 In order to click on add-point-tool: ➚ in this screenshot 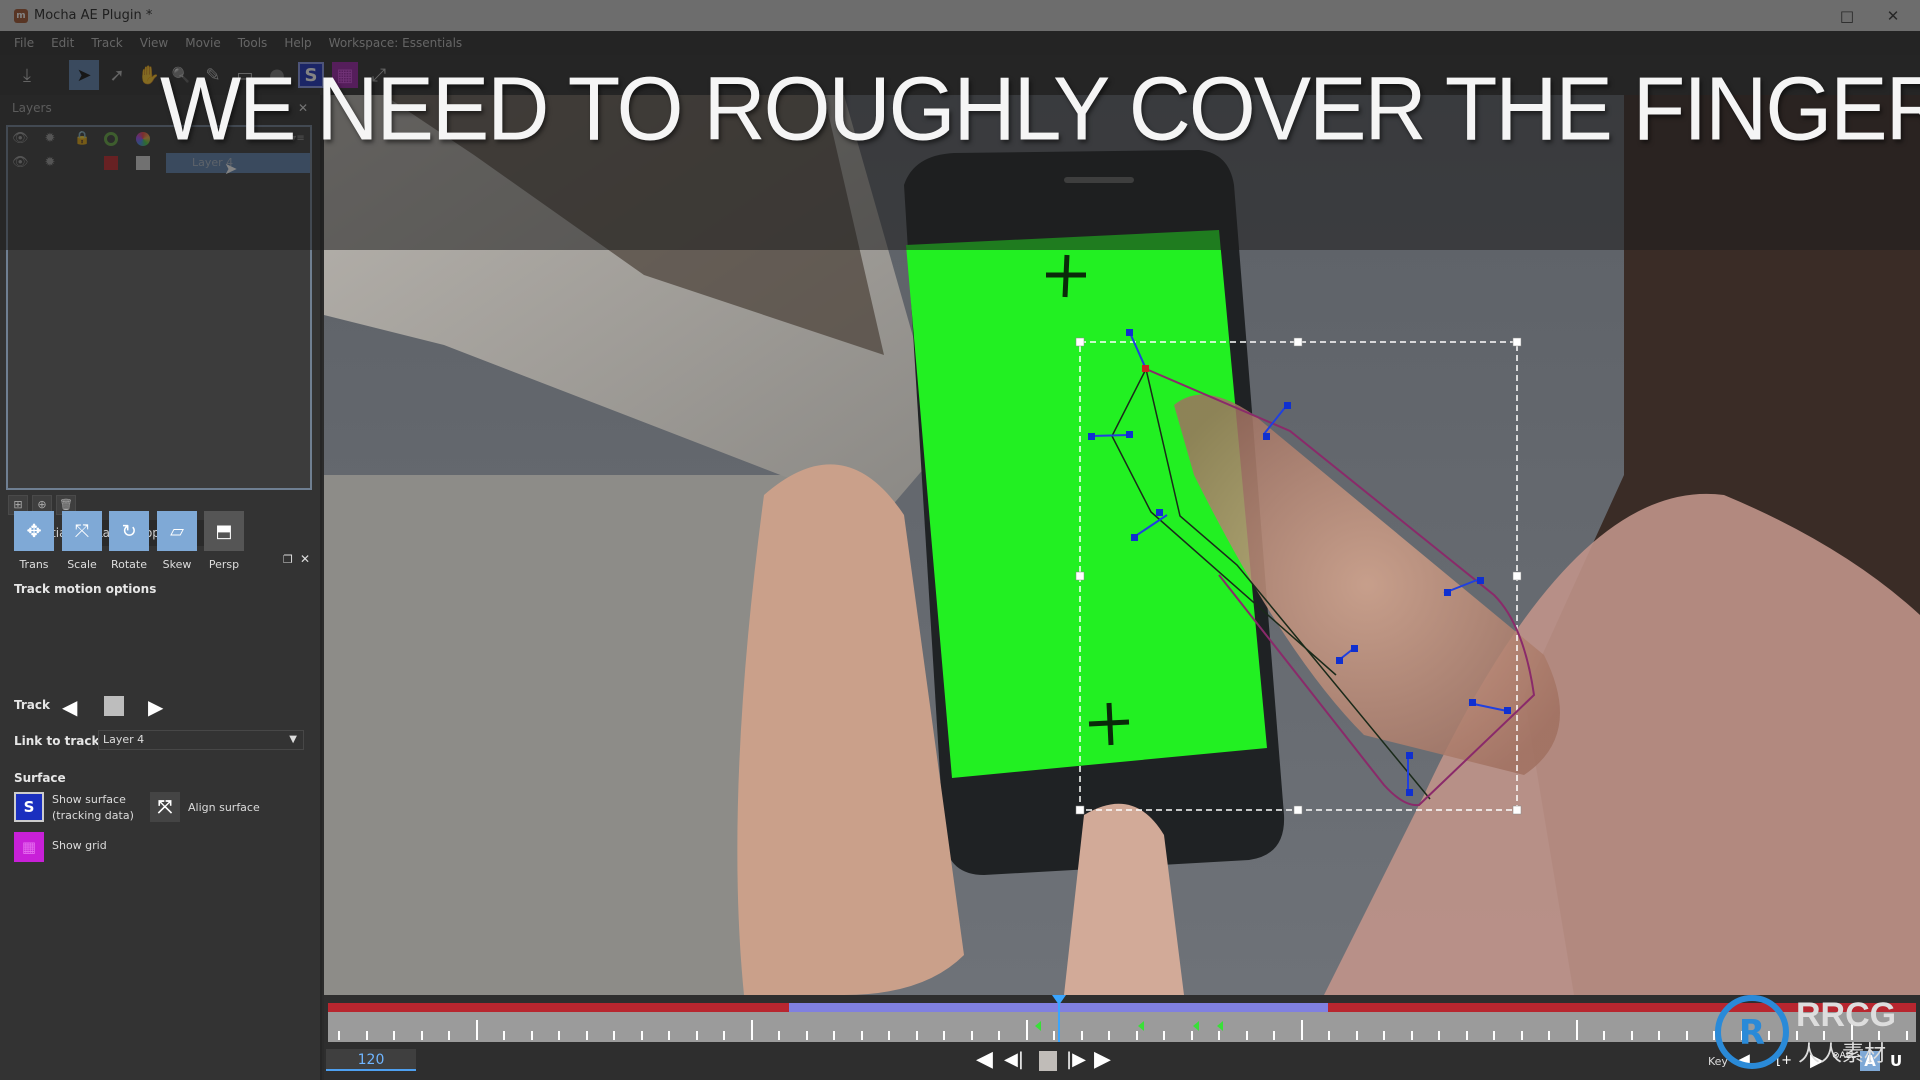, I will do `click(117, 75)`.